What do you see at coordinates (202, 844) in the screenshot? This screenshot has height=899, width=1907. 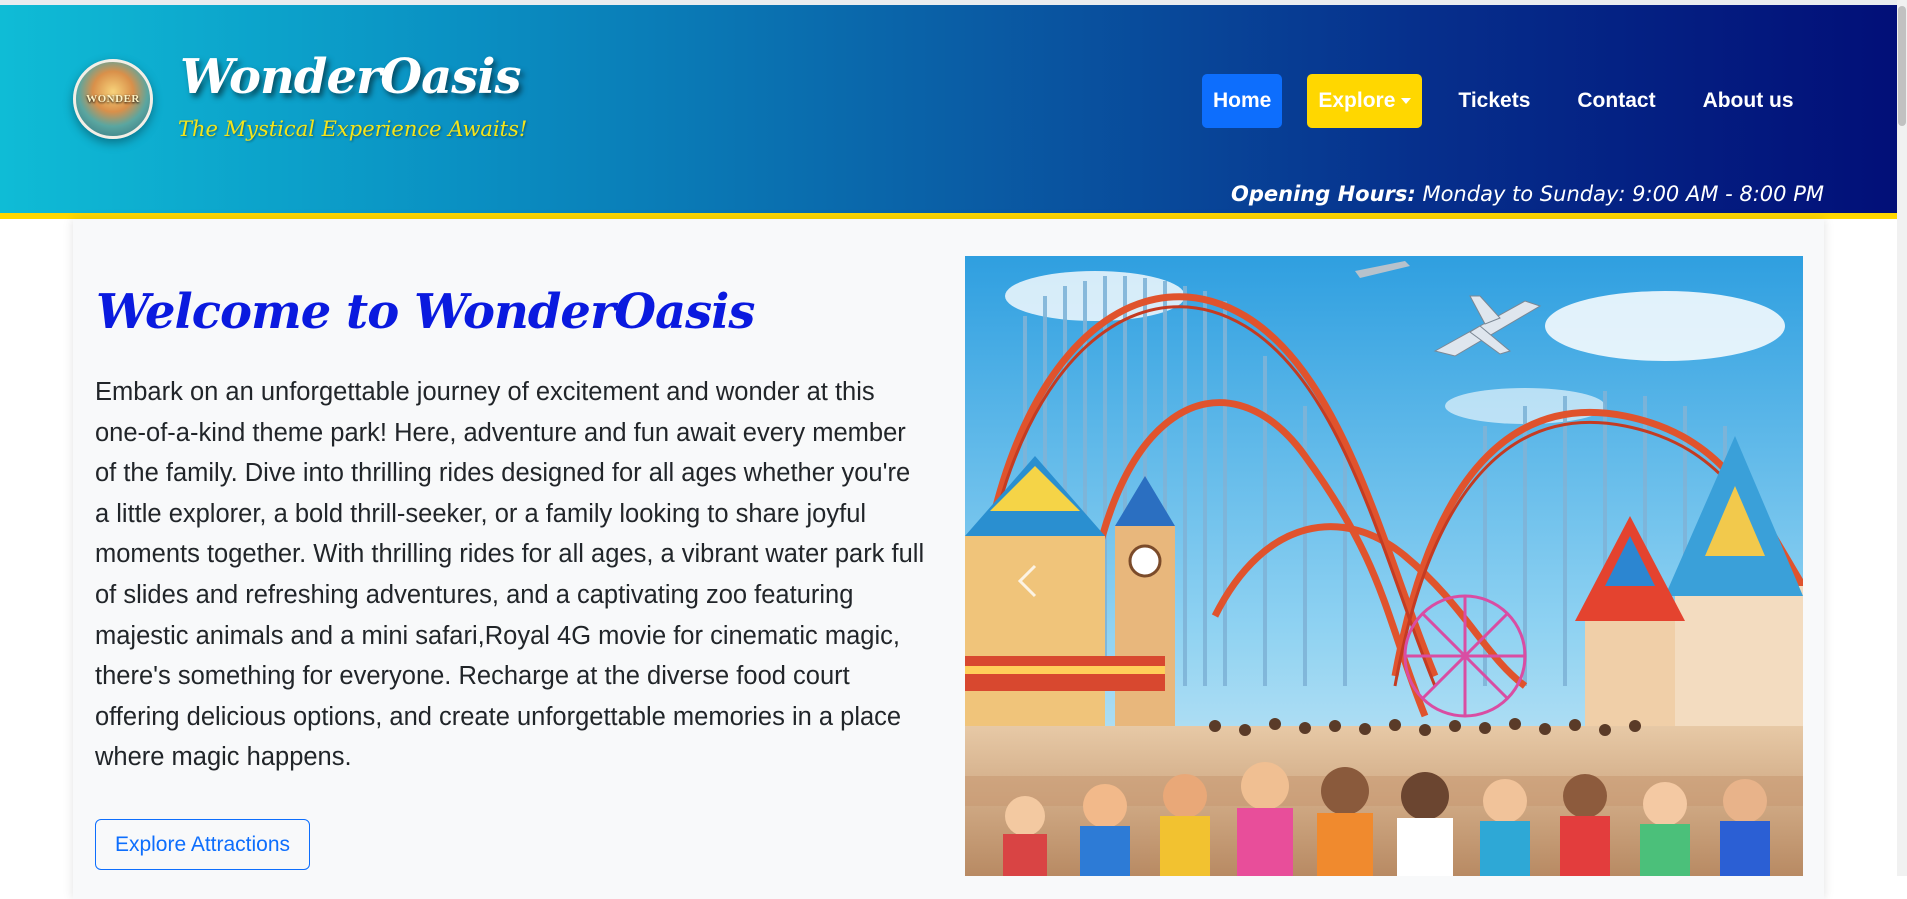 I see `explore-attractions-button: Explore Attractions` at bounding box center [202, 844].